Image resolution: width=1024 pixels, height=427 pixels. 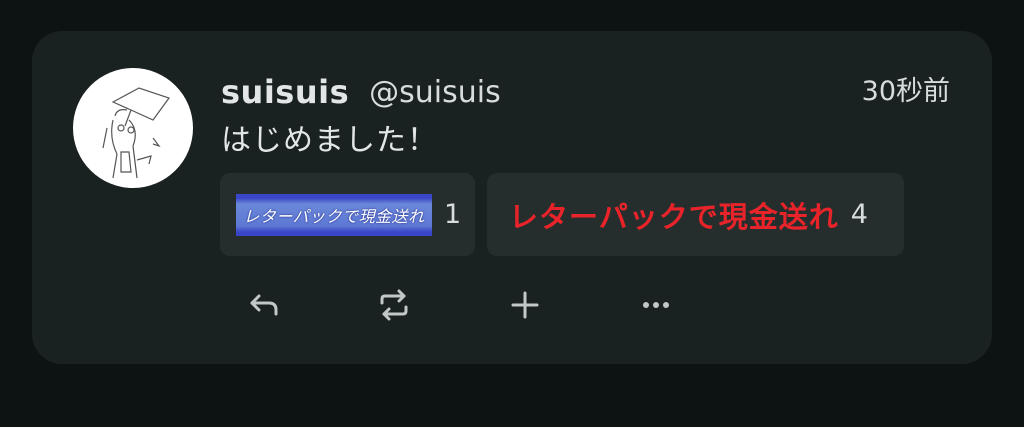 I want to click on add-reaction-icon, so click(x=525, y=305).